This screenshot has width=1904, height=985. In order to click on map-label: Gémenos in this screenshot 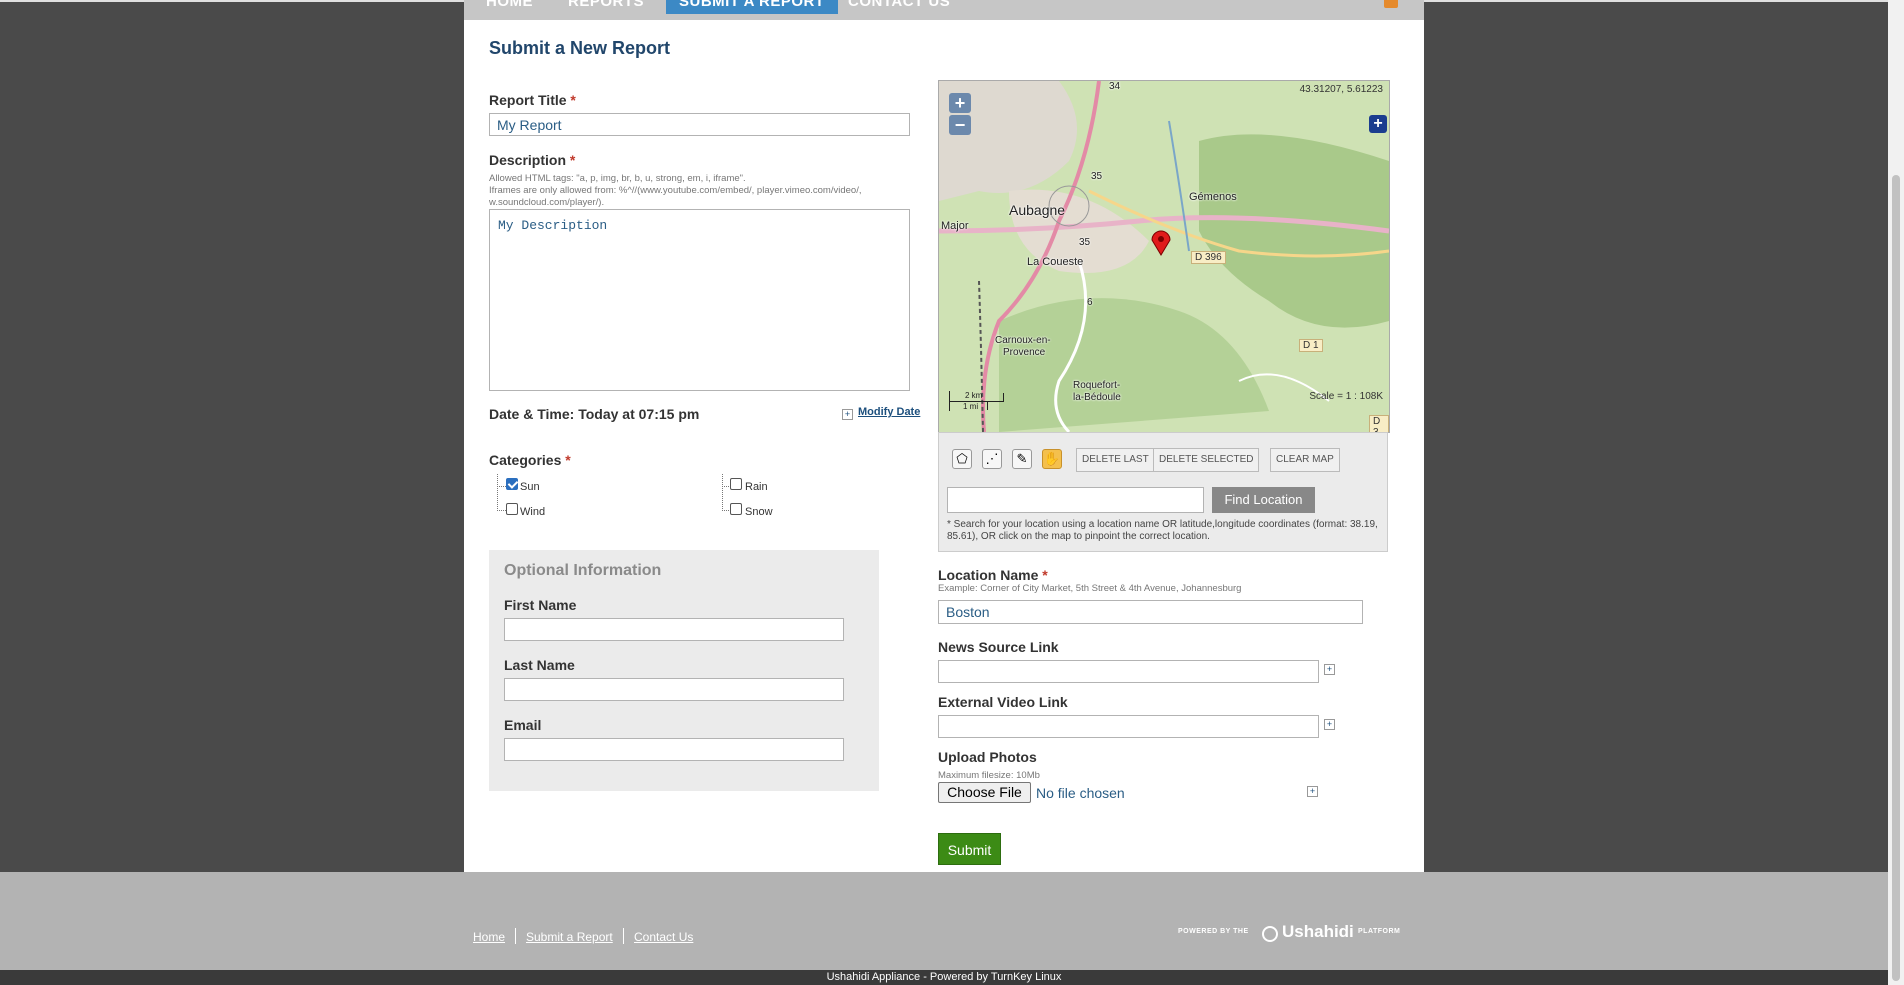, I will do `click(1213, 197)`.